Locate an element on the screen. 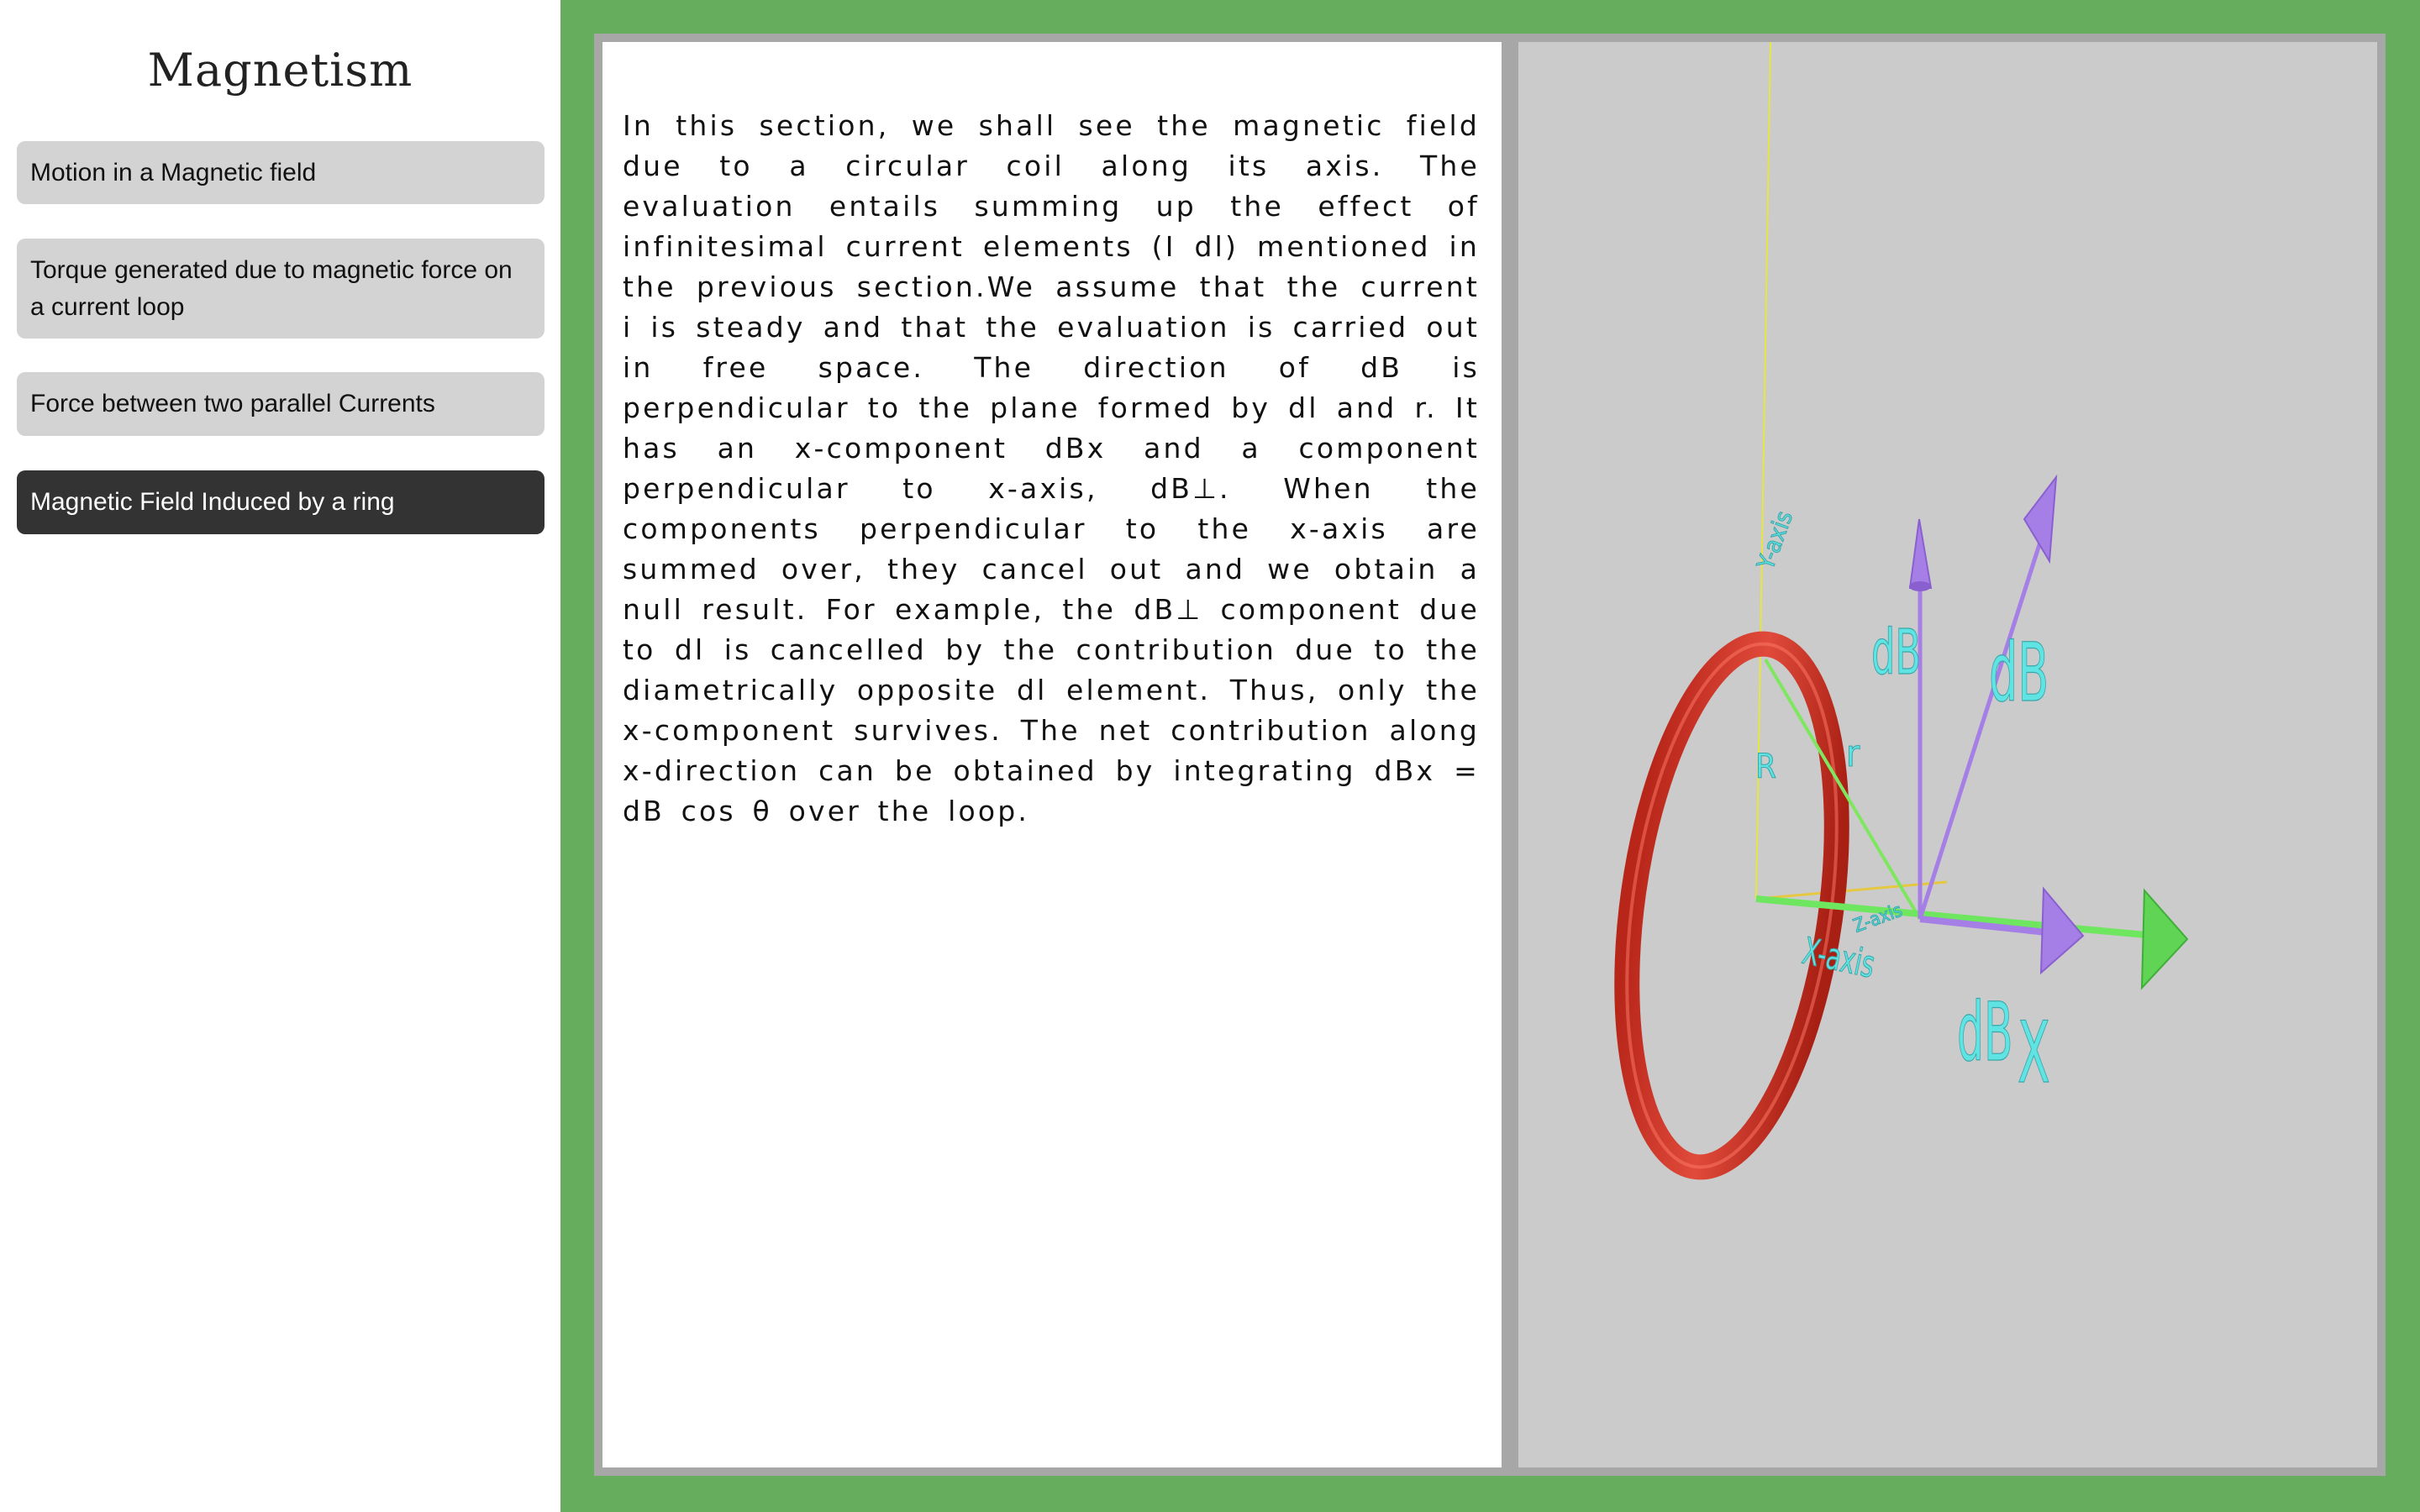  radius-label: R is located at coordinates (1765, 767).